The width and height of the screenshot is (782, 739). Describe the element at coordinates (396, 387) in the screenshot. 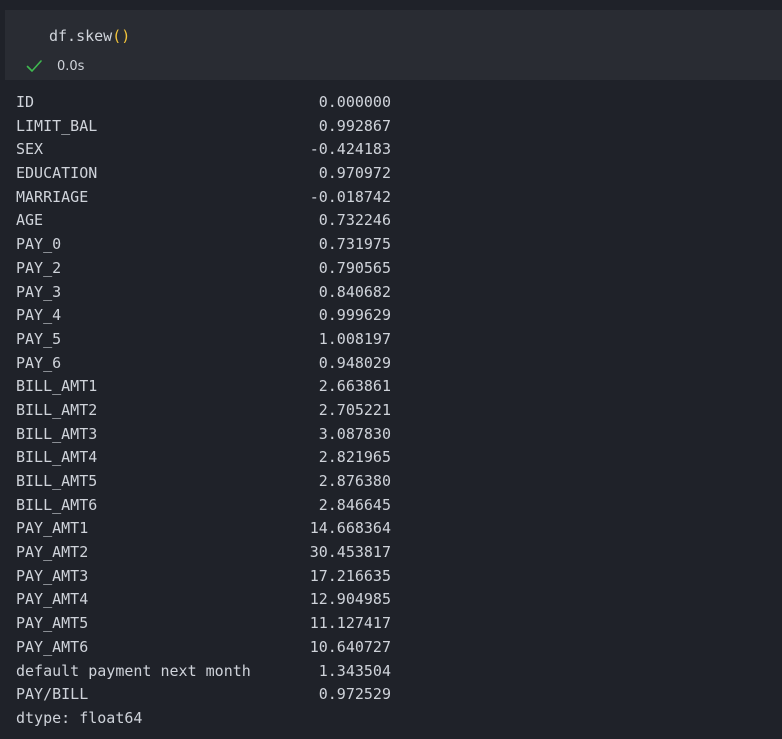

I see `series-row: BILL_AMT1 2.663861` at that location.